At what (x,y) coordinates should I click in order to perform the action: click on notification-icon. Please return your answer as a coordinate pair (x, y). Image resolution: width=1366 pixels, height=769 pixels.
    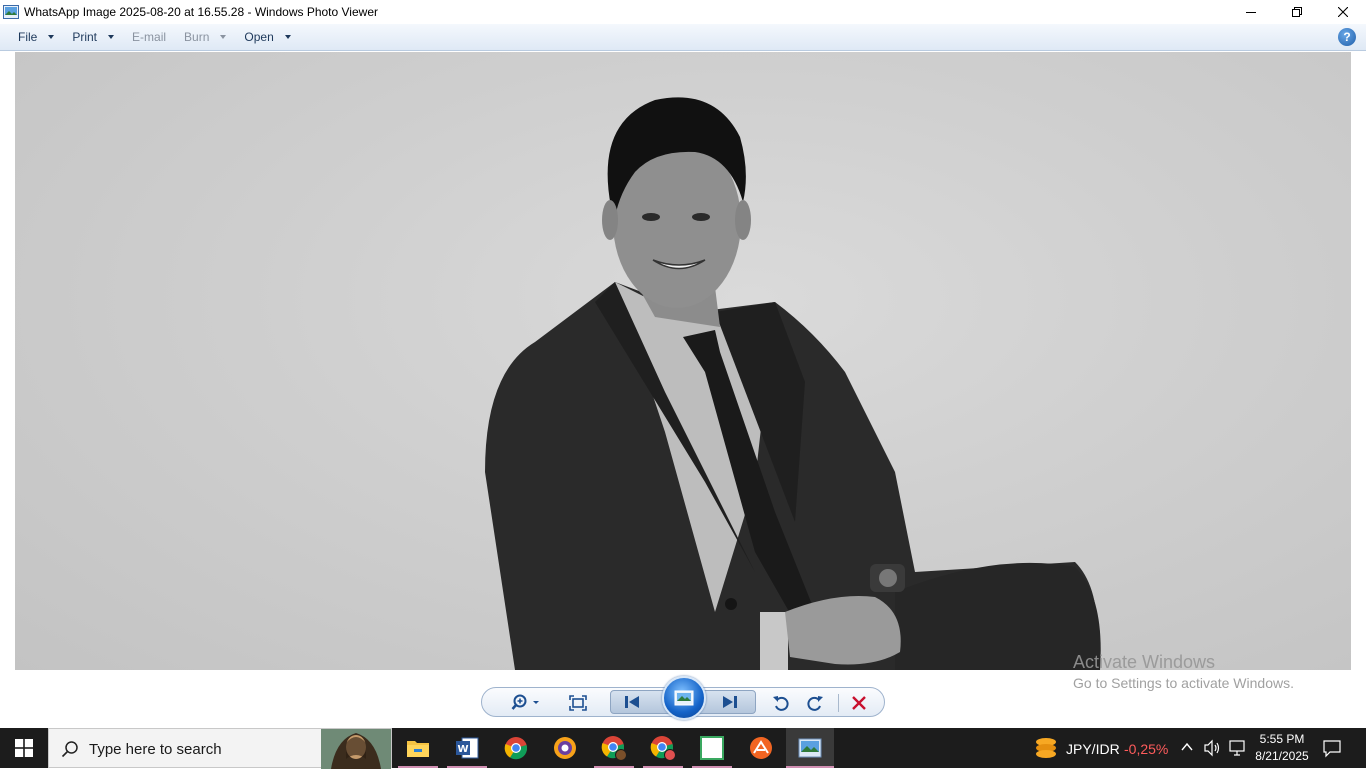
    Looking at the image, I should click on (1332, 749).